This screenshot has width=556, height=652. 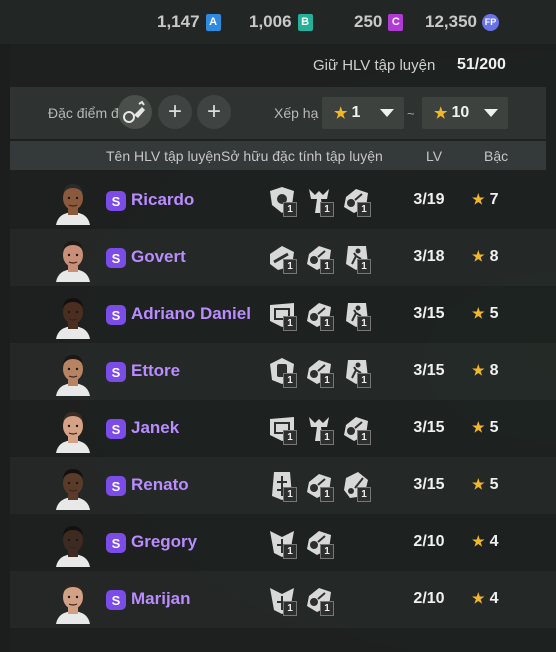 What do you see at coordinates (485, 257) in the screenshot?
I see `coach-grade: ★ 8` at bounding box center [485, 257].